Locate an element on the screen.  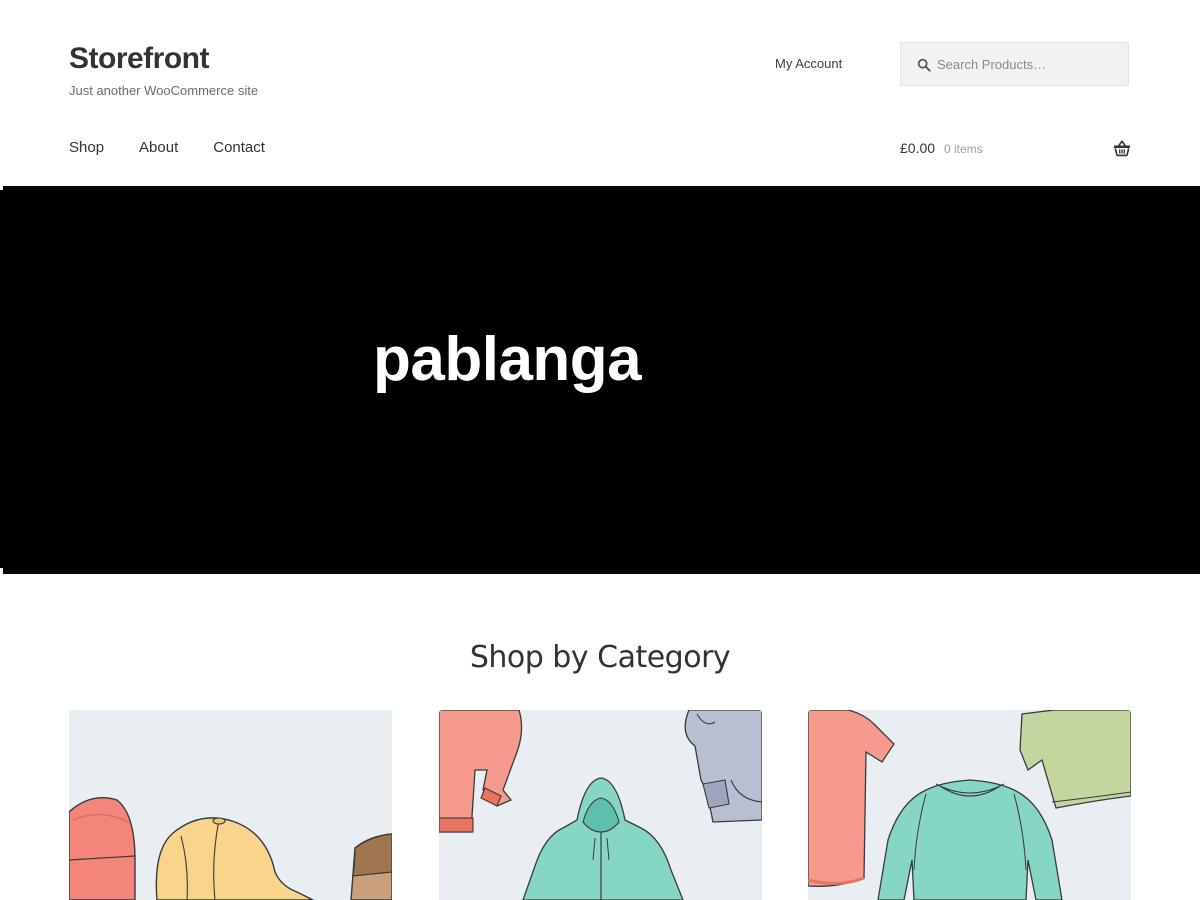
category-card-hoodies is located at coordinates (600, 805).